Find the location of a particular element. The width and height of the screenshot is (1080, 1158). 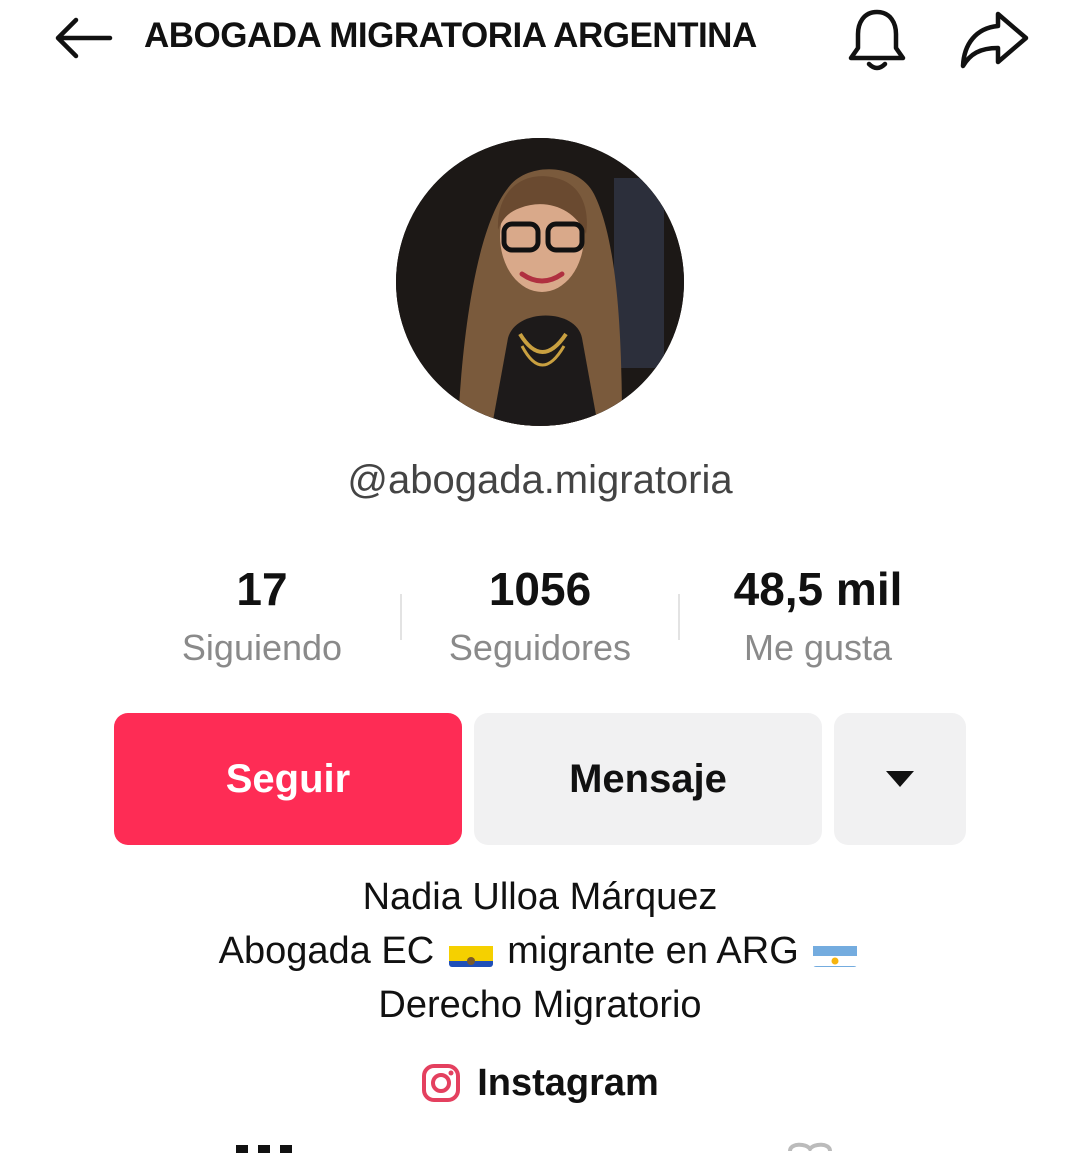

bio-line: Derecho Migratorio is located at coordinates (540, 1005).